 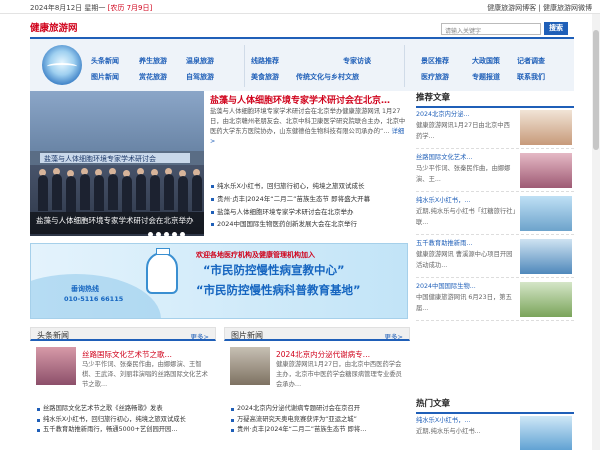 I want to click on list-item: 万疑高流研究天奥电竞赛获评为“亚运之城”, so click(x=320, y=420).